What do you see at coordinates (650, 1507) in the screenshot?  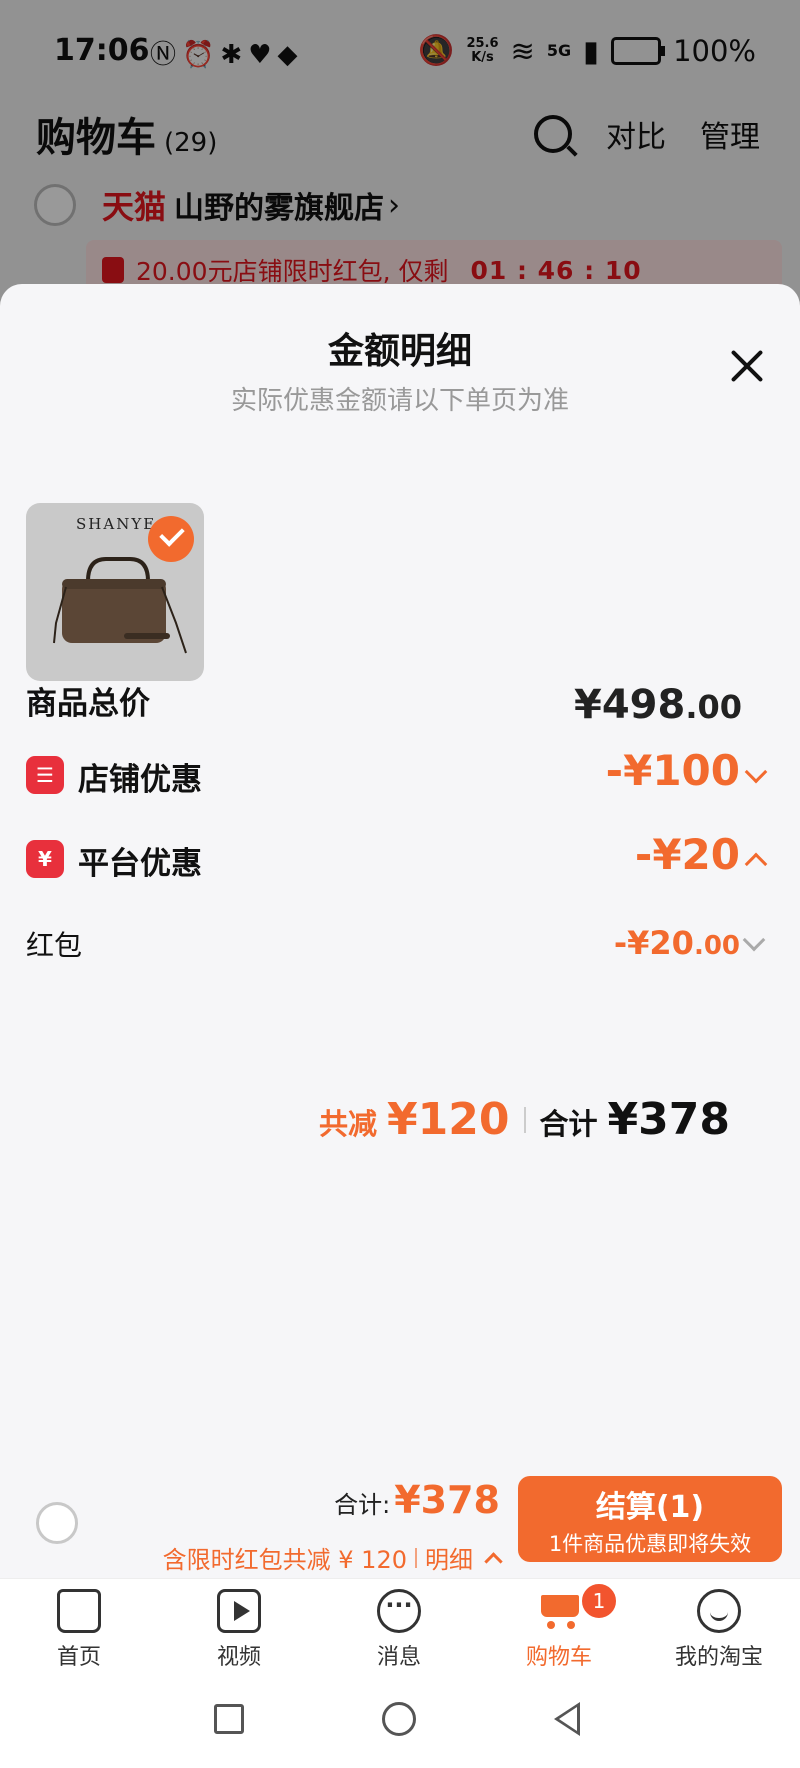 I see `checkout-button-label: 结算(1)` at bounding box center [650, 1507].